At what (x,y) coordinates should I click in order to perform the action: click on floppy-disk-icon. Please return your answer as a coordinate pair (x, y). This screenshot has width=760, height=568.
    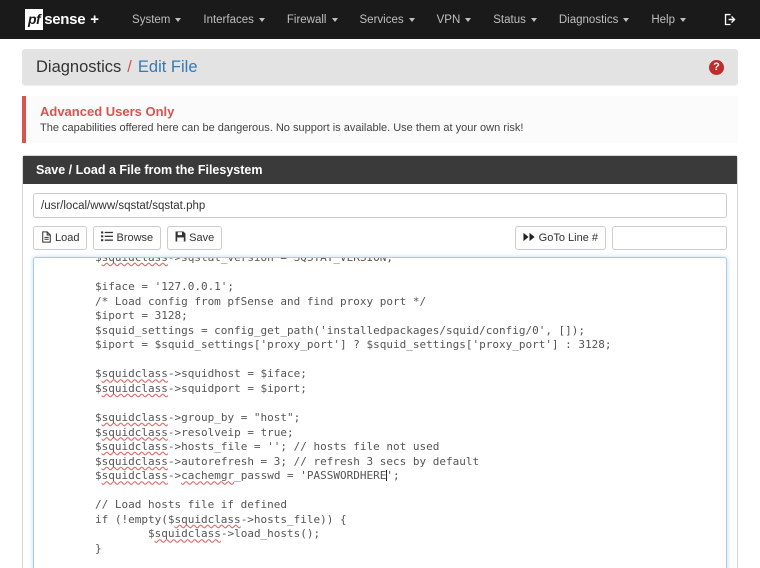
    Looking at the image, I should click on (180, 238).